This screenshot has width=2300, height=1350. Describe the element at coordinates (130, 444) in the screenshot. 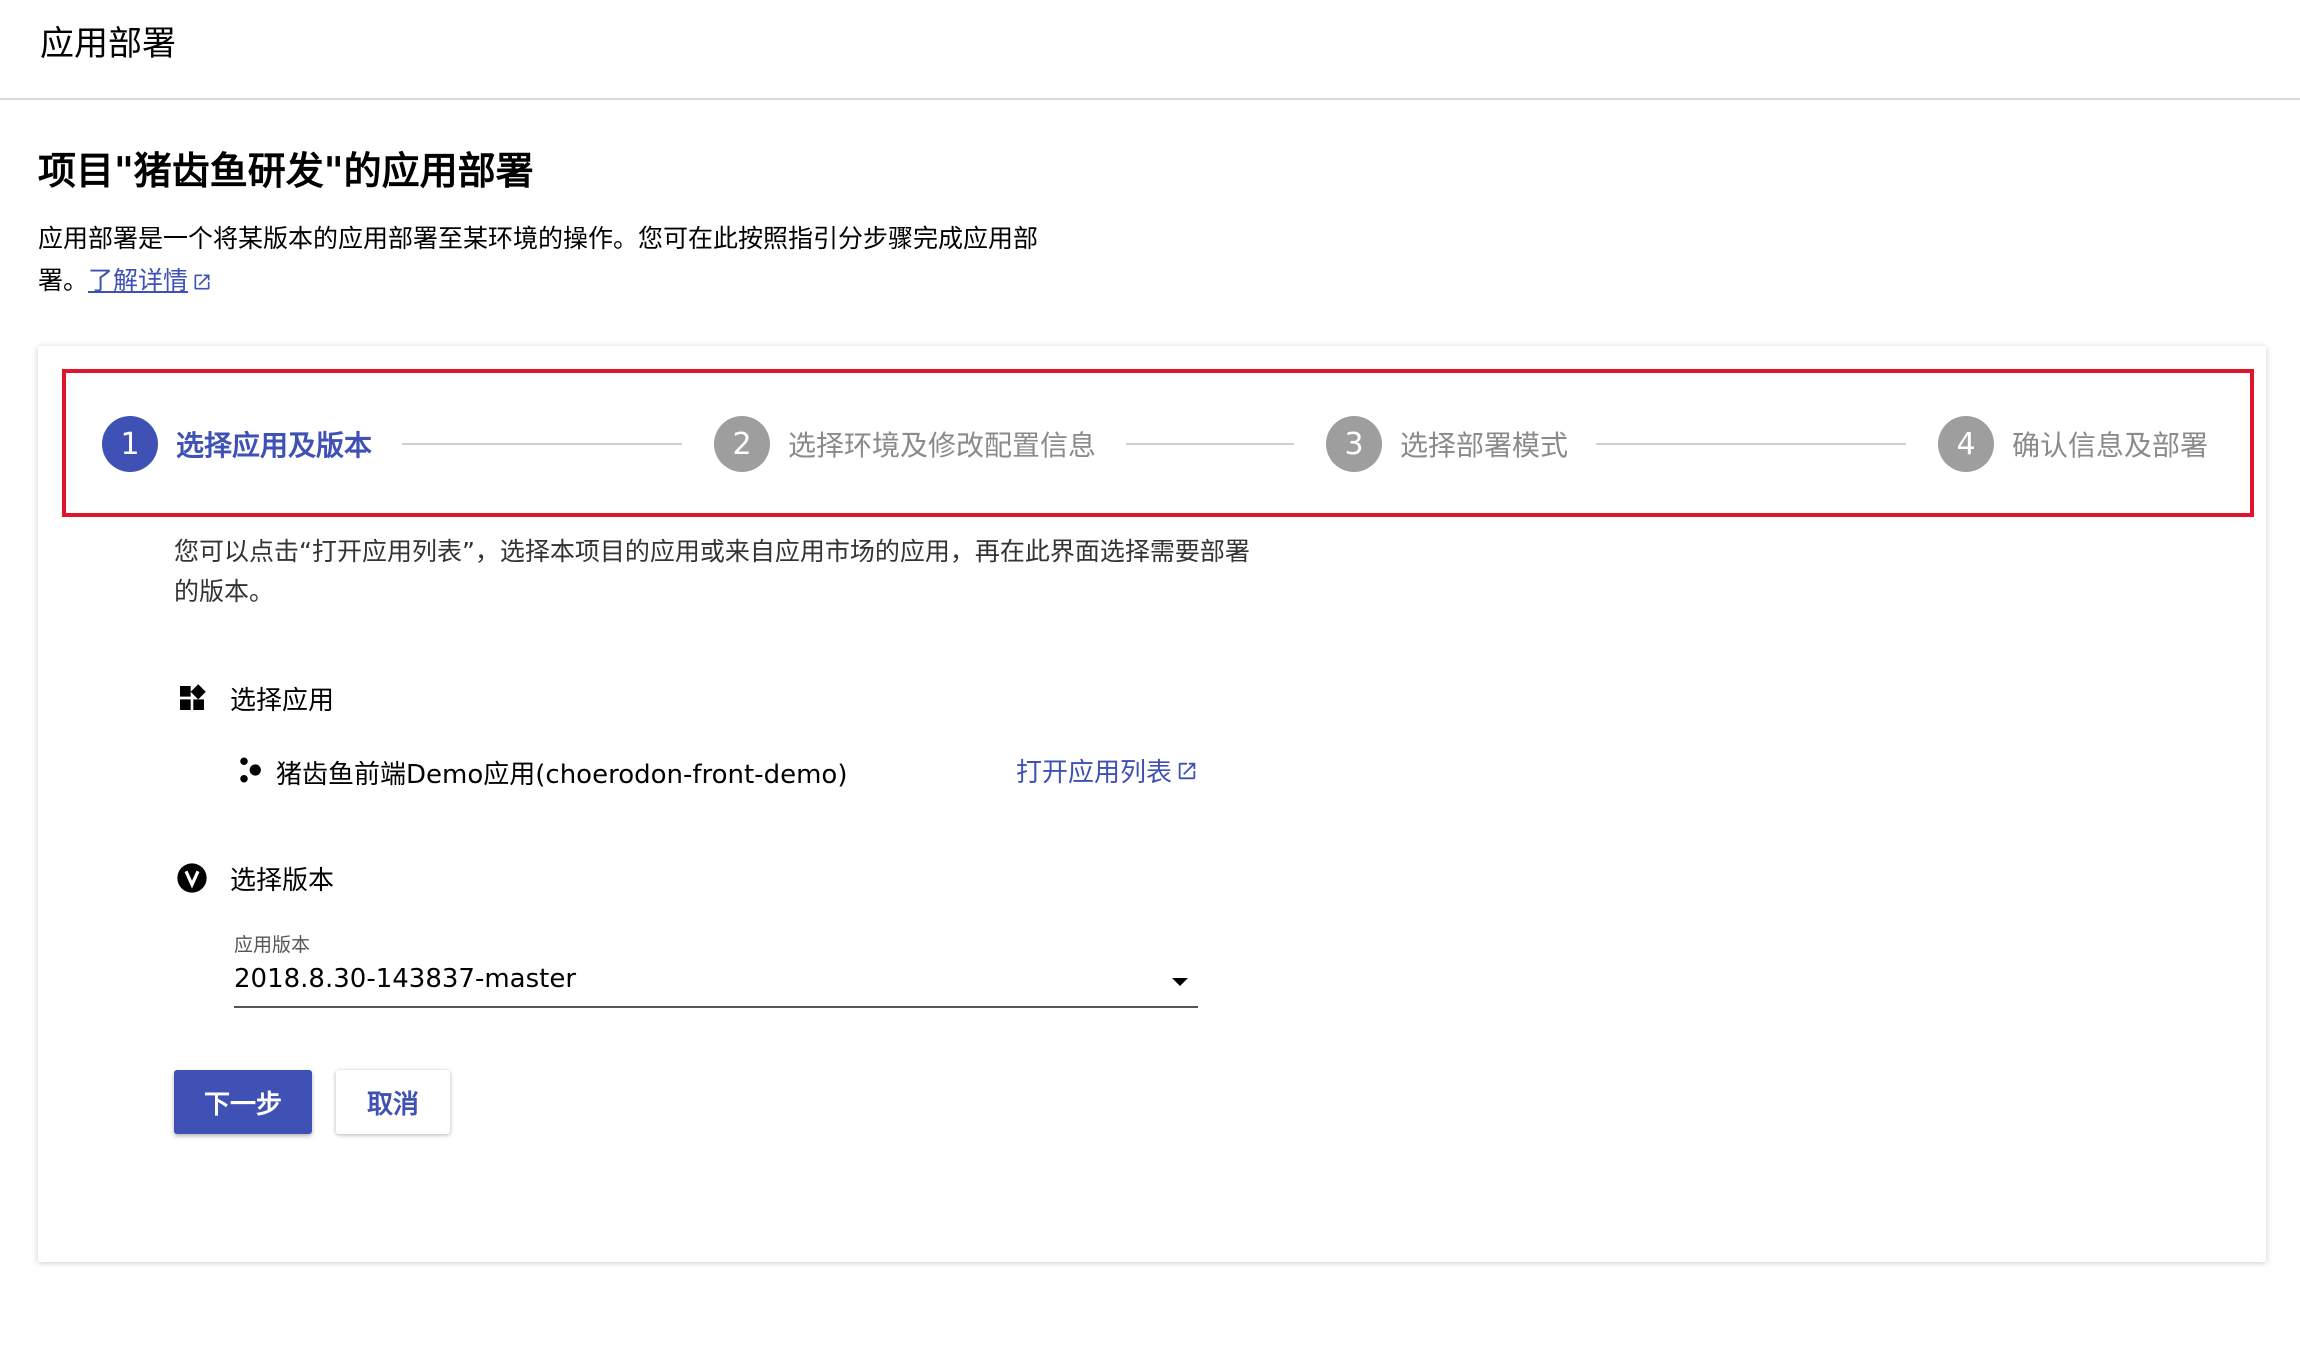

I see `step-1-number: 1` at that location.